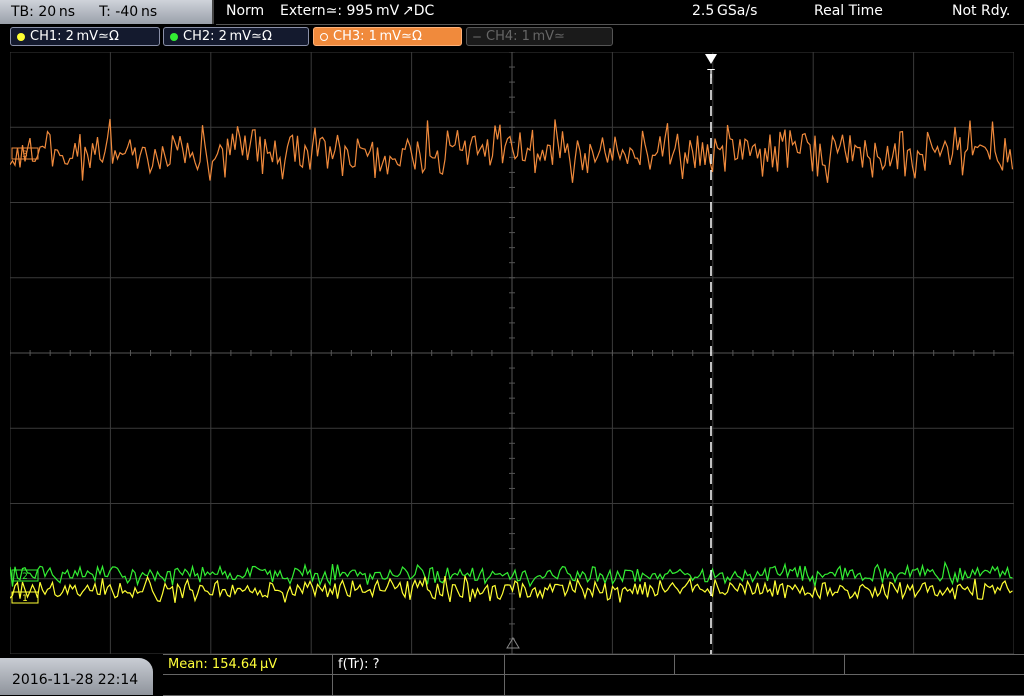 The height and width of the screenshot is (696, 1024). I want to click on ch1-ref-label: 1, so click(25, 599).